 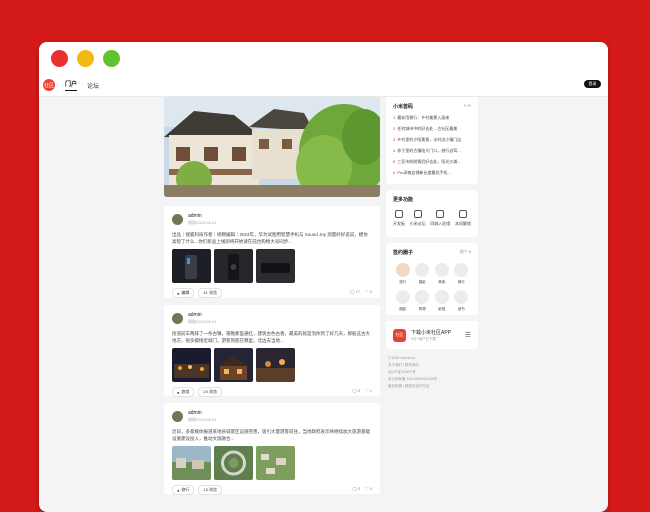 What do you see at coordinates (462, 301) in the screenshot?
I see `circle-item: 读书` at bounding box center [462, 301].